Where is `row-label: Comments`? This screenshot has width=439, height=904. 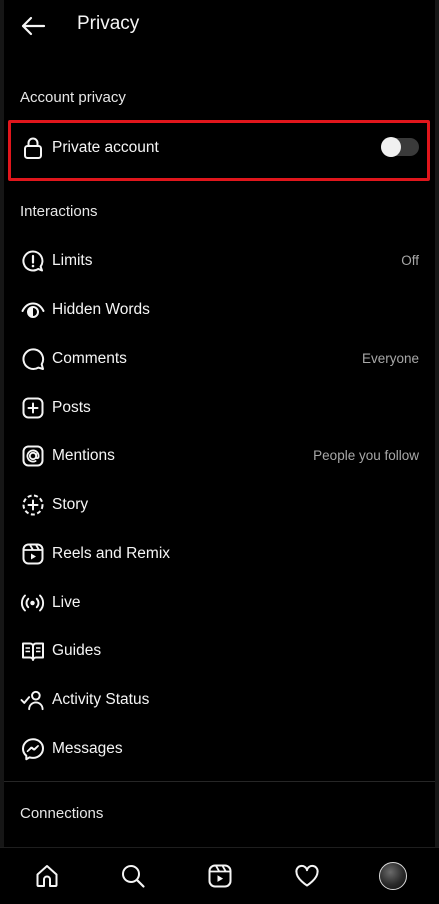
row-label: Comments is located at coordinates (89, 358).